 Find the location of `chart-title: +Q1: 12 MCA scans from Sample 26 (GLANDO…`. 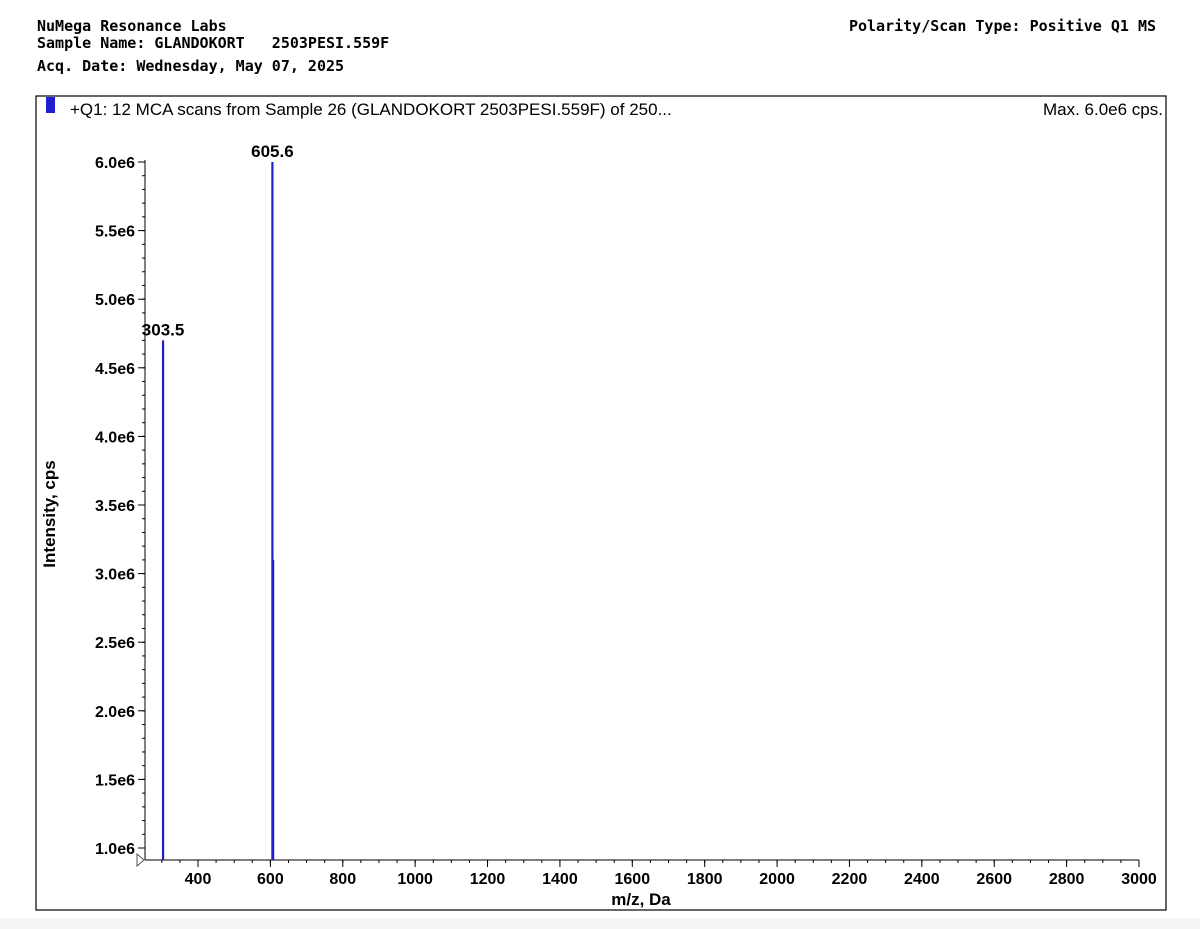

chart-title: +Q1: 12 MCA scans from Sample 26 (GLANDO… is located at coordinates (371, 109).